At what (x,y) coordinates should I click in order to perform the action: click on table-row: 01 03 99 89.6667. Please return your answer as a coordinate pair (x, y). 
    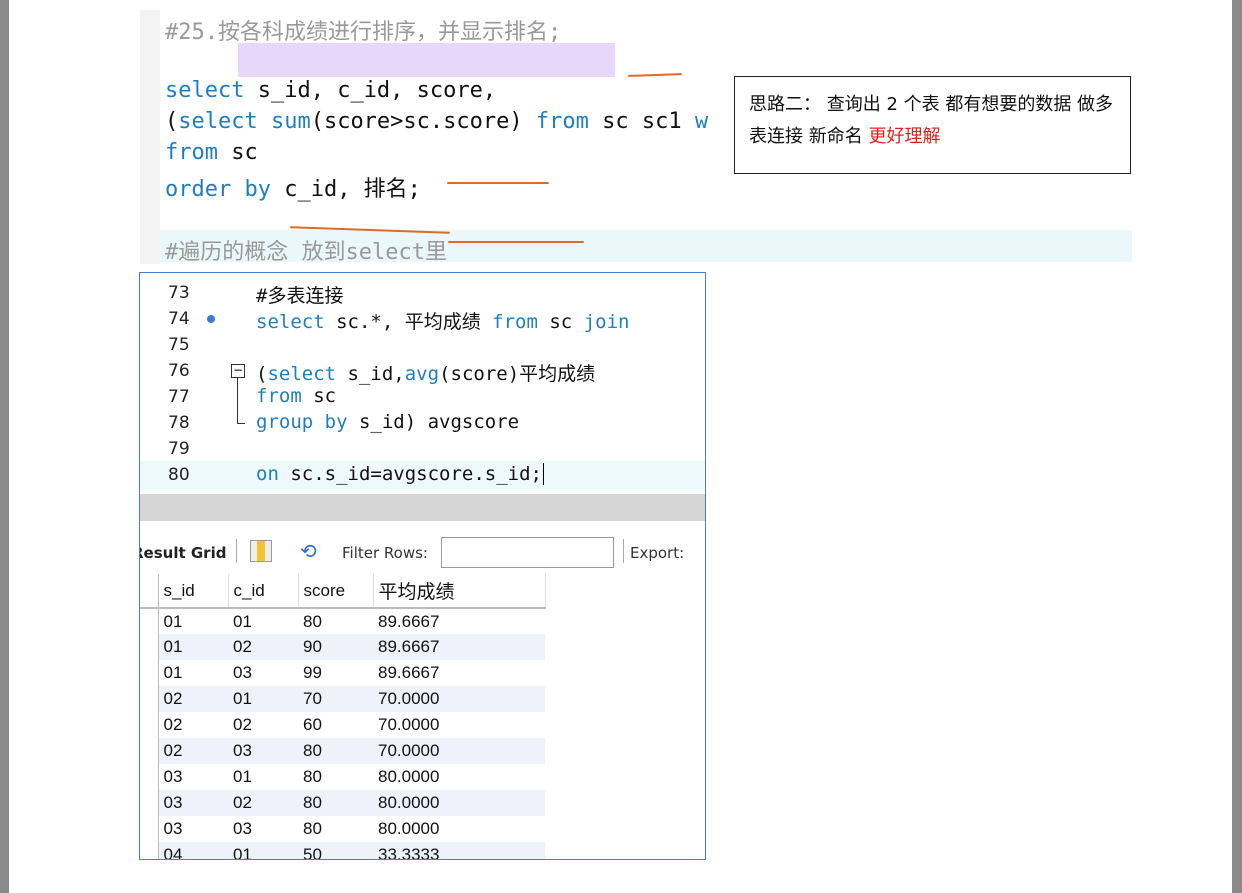
    Looking at the image, I should click on (342, 673).